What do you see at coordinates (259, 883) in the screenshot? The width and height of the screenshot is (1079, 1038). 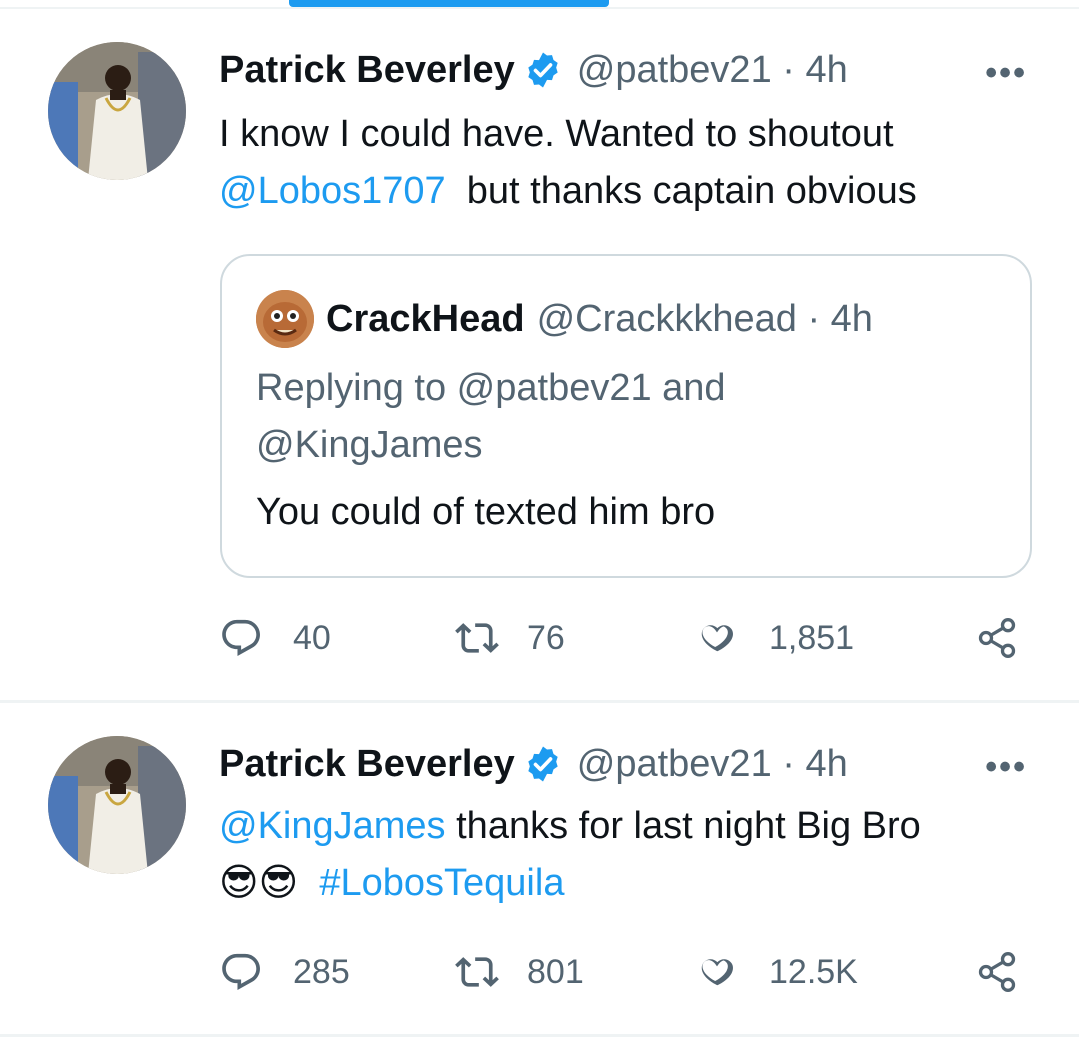 I see `emoji: 😎😎` at bounding box center [259, 883].